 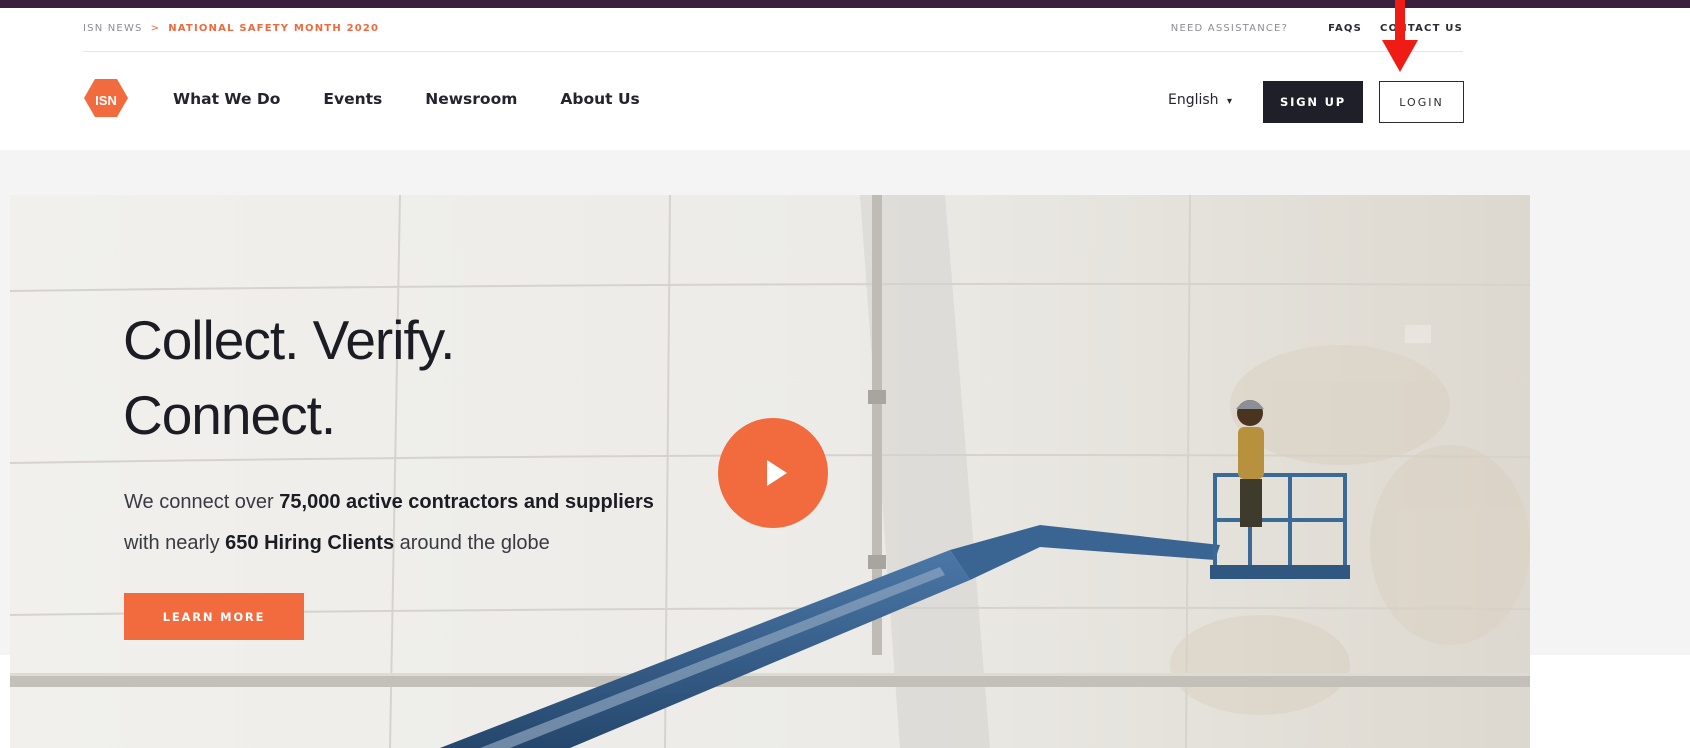 I want to click on subtext-1-prefix: We connect over, so click(x=202, y=502).